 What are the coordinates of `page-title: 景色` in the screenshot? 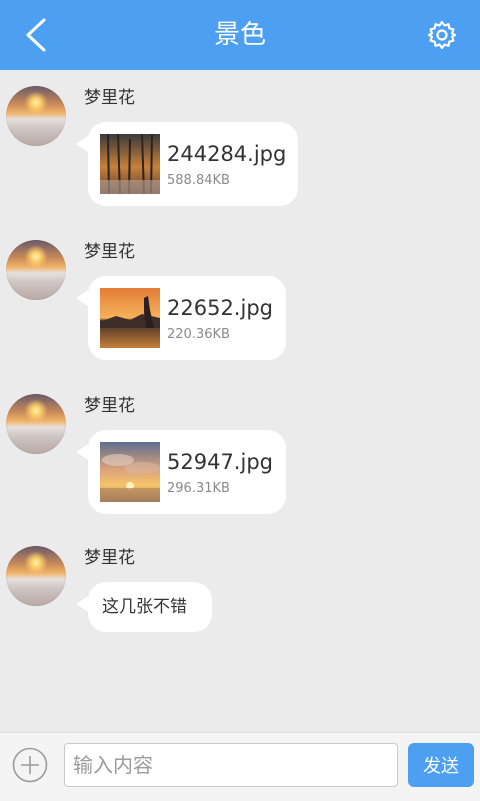 It's located at (239, 35).